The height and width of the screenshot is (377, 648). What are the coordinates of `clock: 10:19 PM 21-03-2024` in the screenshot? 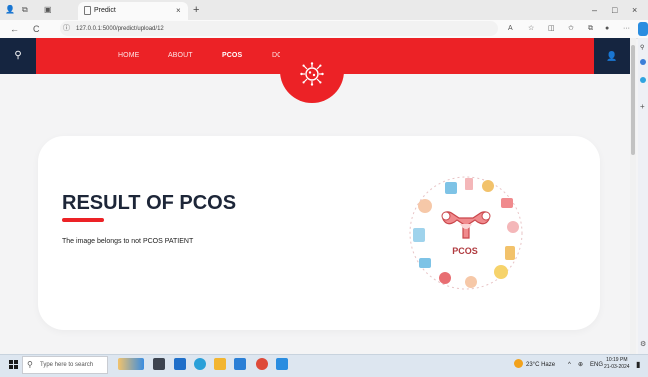 It's located at (617, 364).